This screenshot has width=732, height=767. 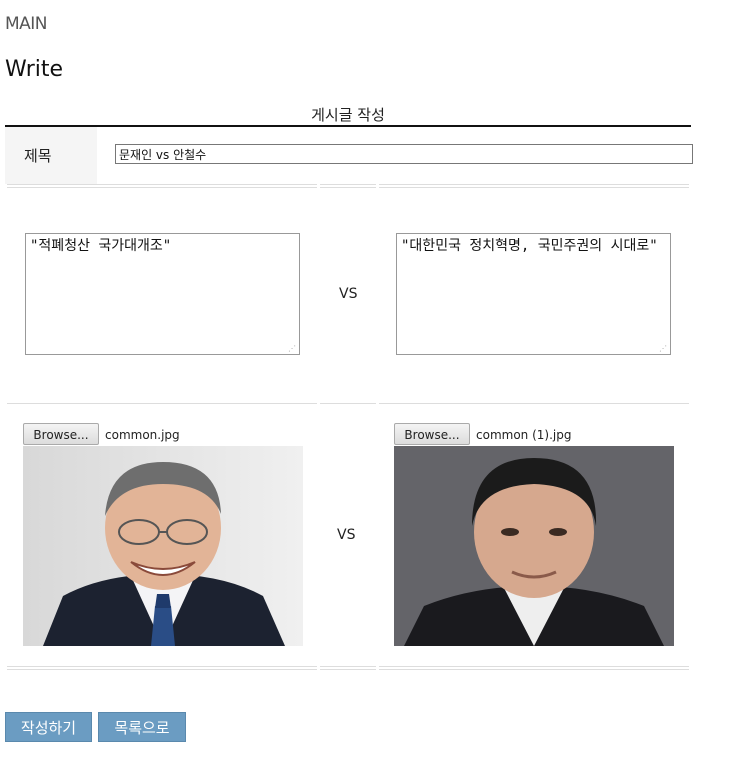 What do you see at coordinates (524, 435) in the screenshot?
I see `right-file-name: common (1).jpg` at bounding box center [524, 435].